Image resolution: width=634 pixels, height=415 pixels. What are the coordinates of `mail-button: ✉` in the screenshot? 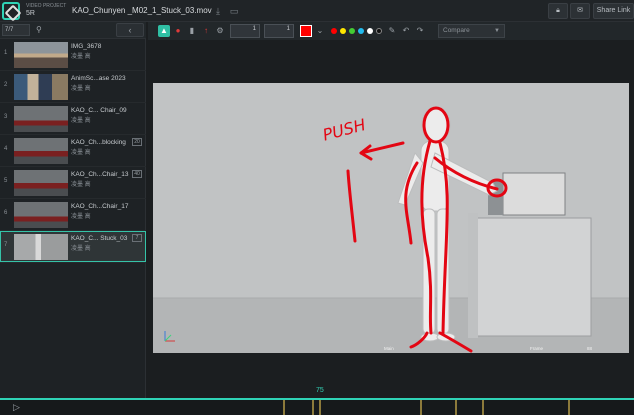 It's located at (580, 11).